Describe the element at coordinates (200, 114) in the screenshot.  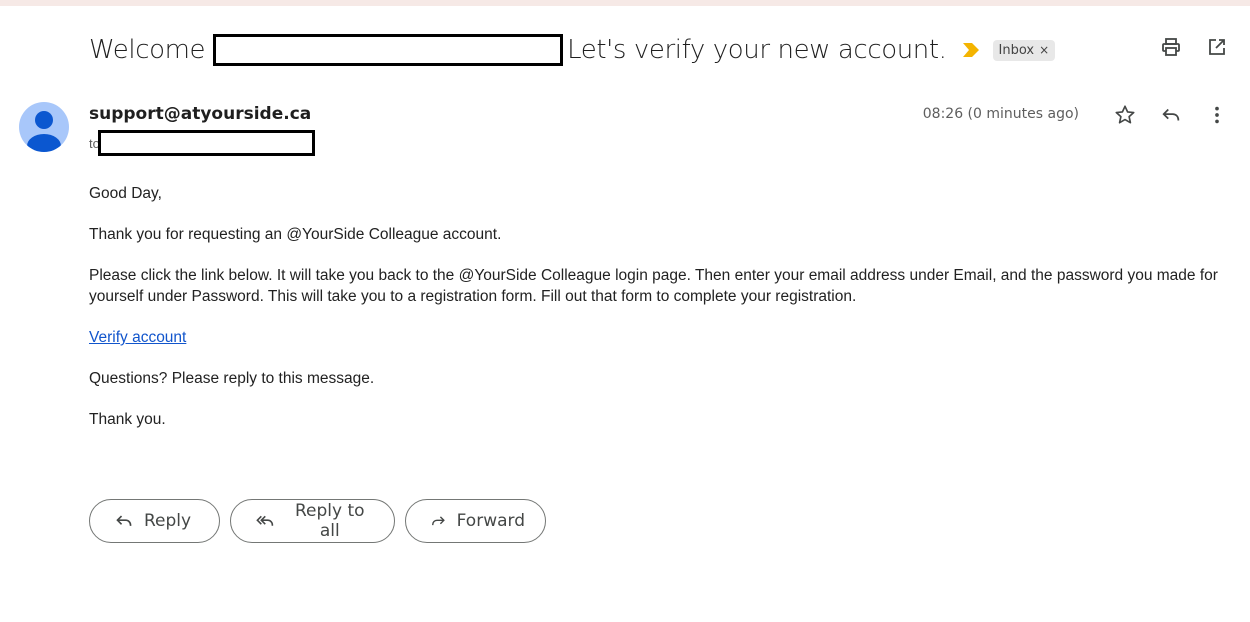
I see `sender-email: support@atyourside.ca` at that location.